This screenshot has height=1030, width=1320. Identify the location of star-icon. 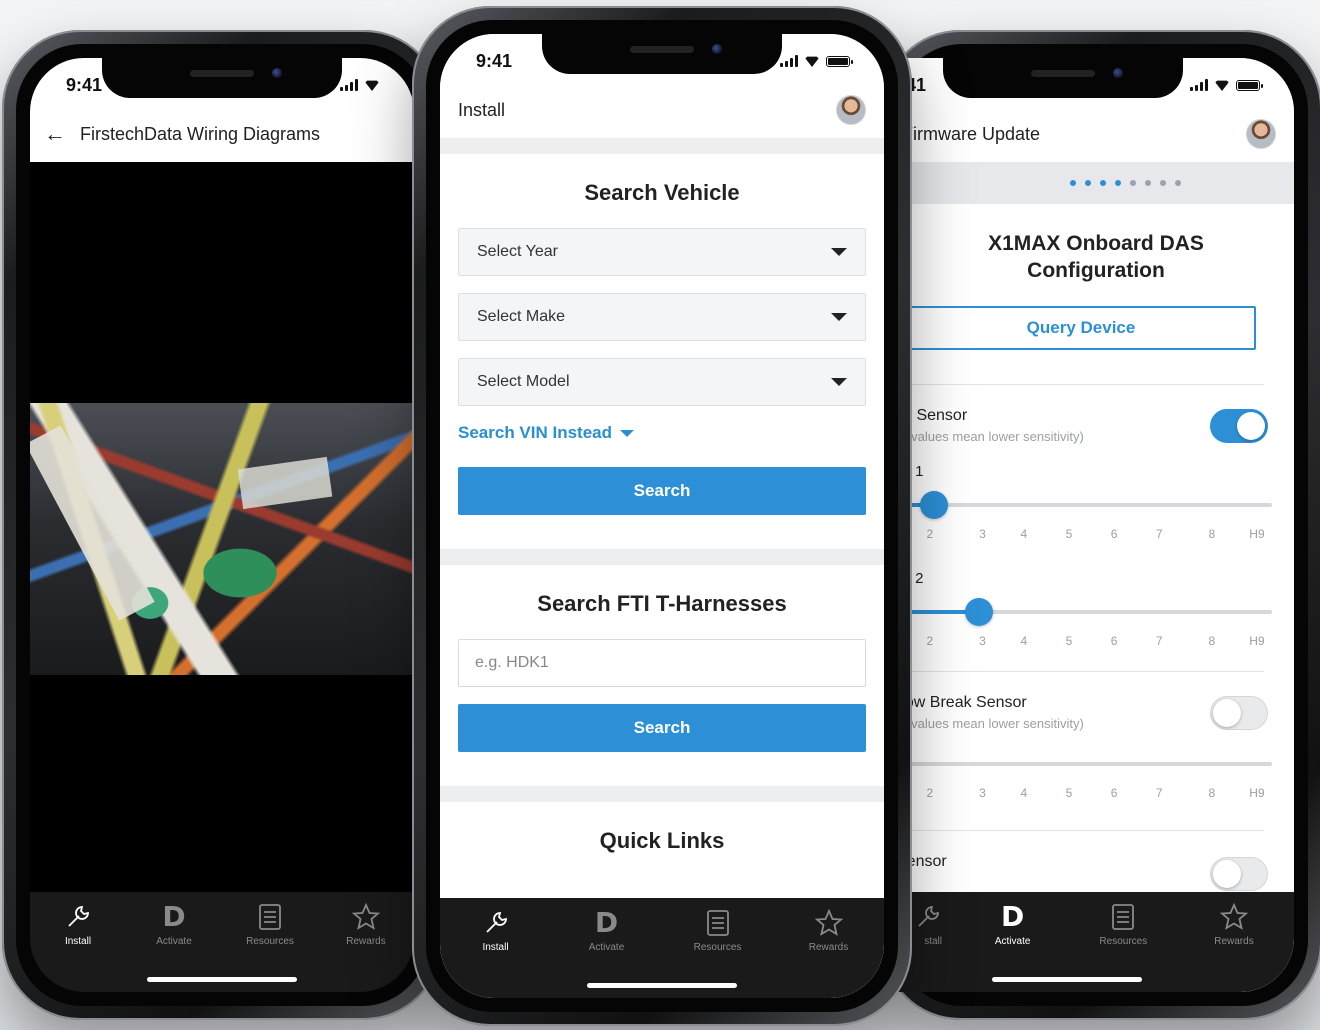
(1233, 917).